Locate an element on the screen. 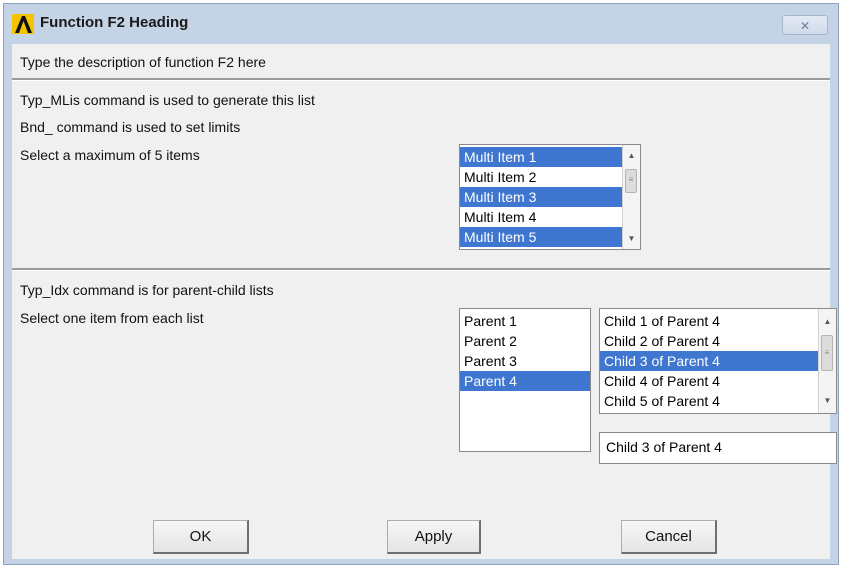  close-icon: ✕ is located at coordinates (805, 26).